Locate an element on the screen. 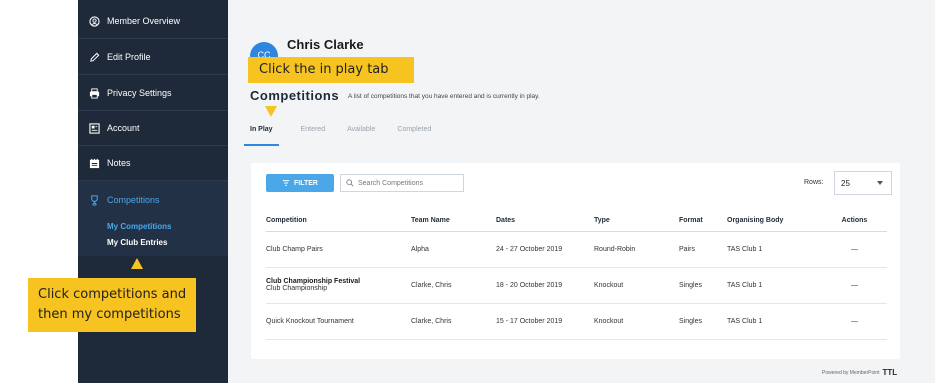 The image size is (935, 383). rows-per-page-select: 25 is located at coordinates (863, 183).